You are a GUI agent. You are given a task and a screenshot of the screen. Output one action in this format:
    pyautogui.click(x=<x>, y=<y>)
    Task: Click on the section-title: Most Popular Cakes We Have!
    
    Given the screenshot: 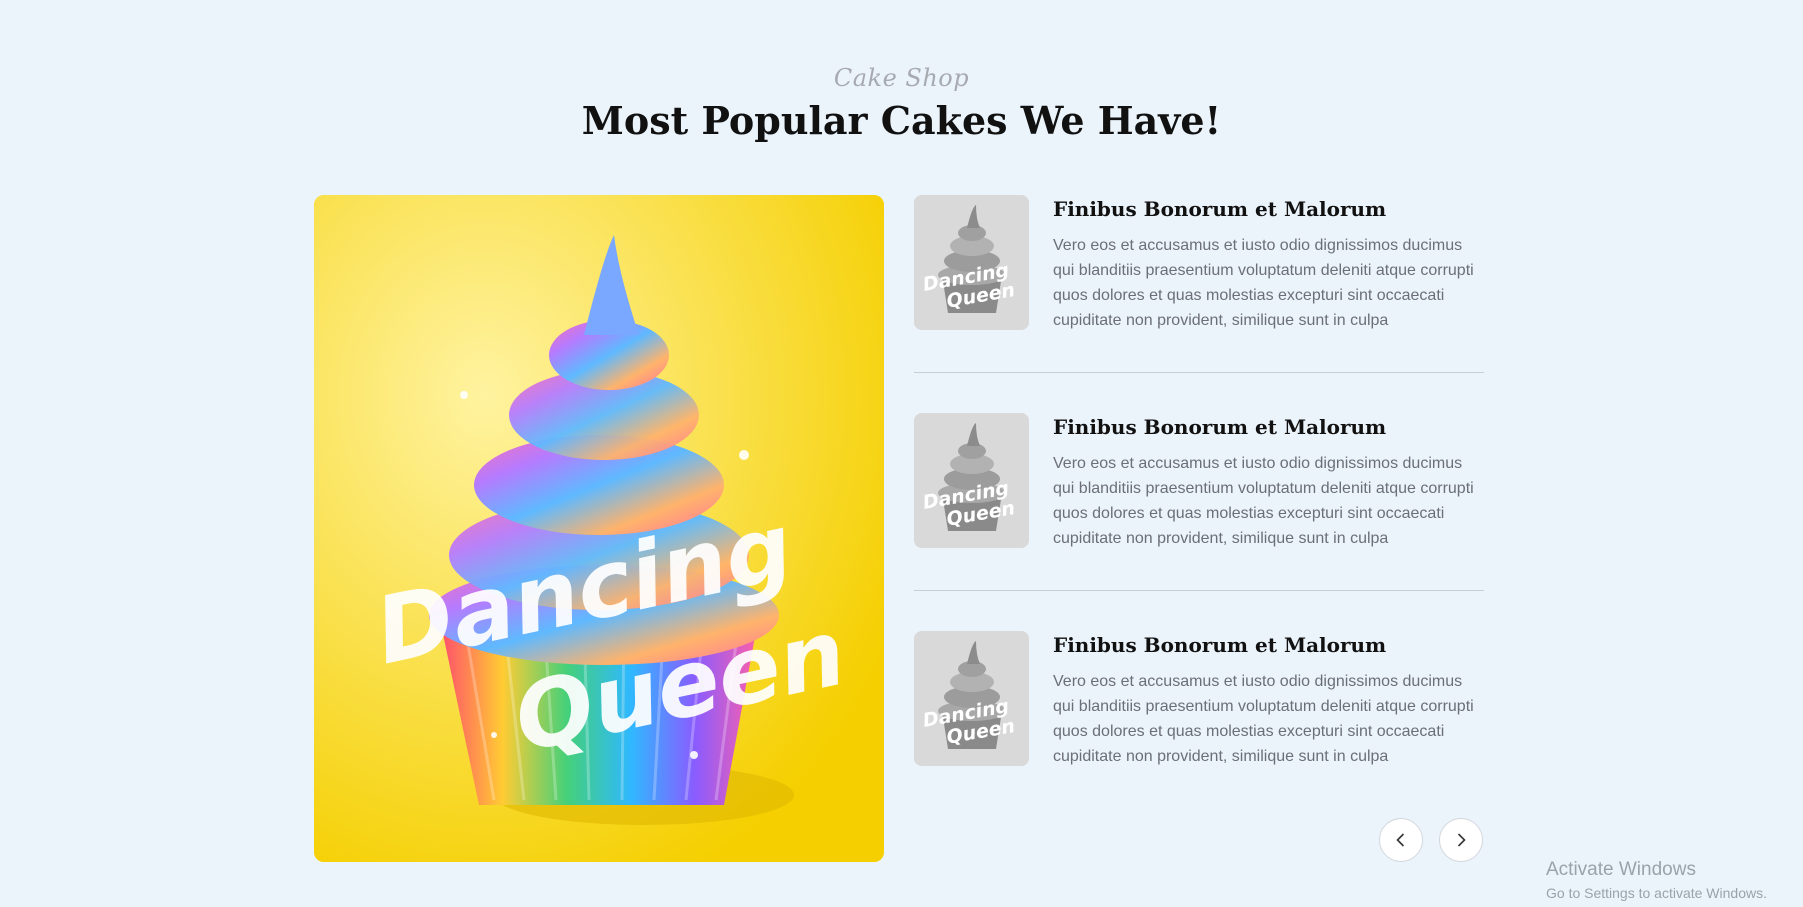 What is the action you would take?
    pyautogui.click(x=901, y=120)
    